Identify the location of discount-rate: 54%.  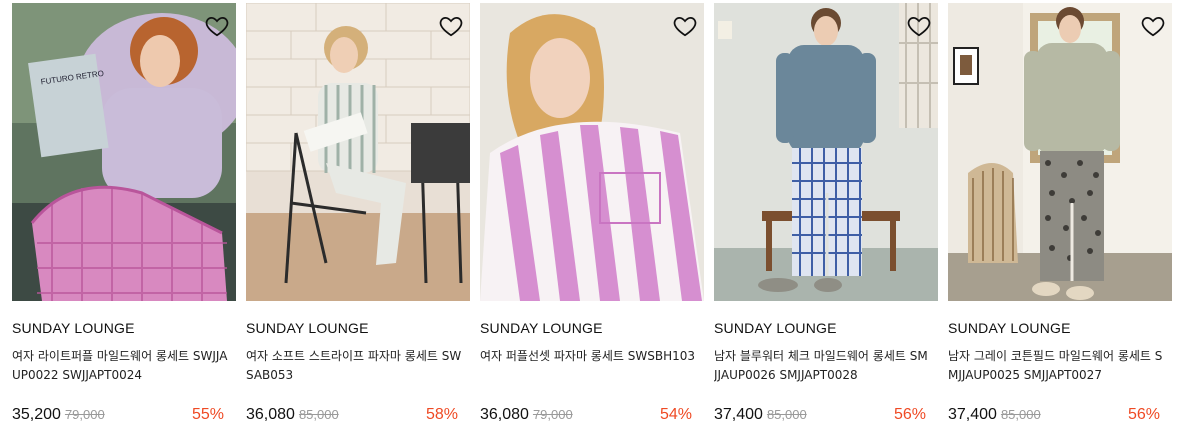
(675, 414).